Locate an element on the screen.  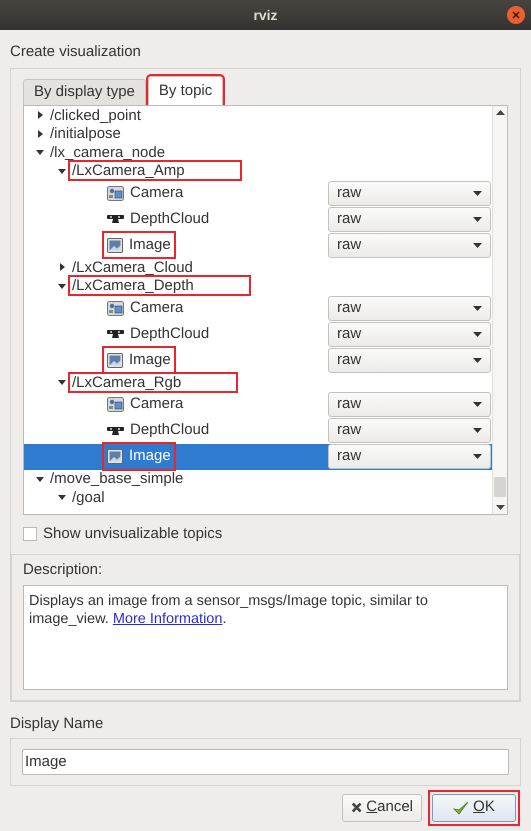
scroll-up-icon is located at coordinates (500, 112).